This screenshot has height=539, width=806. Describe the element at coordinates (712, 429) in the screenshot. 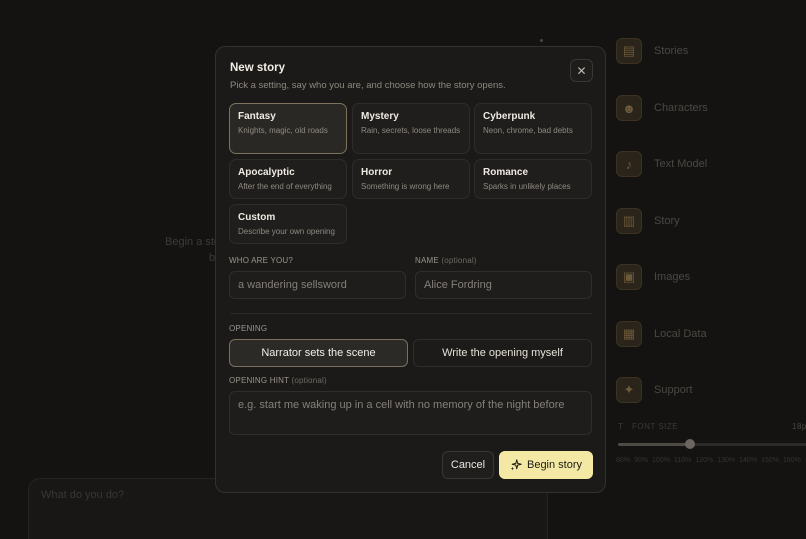

I see `font-size-row: T FONT SIZE 18p` at that location.